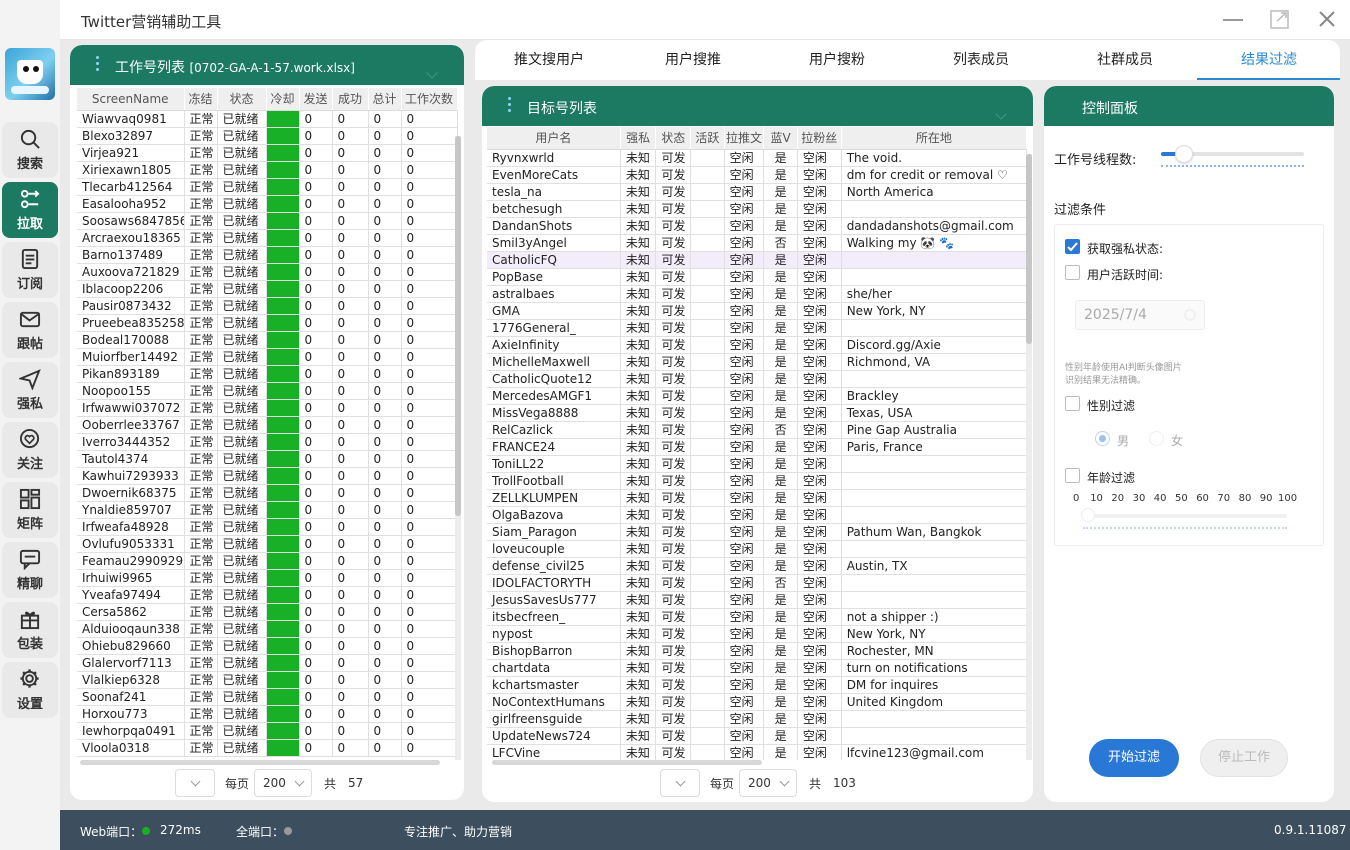 This screenshot has width=1350, height=850. I want to click on active-date-input: 2025/7/4, so click(1140, 315).